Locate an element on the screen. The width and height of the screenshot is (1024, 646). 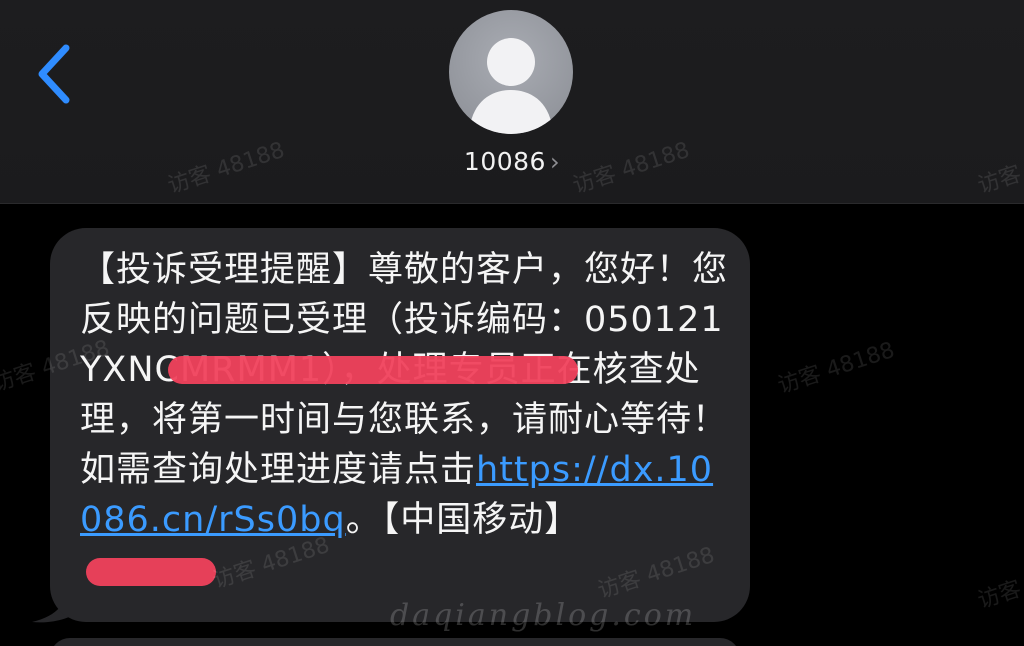
contact-name-button: 10086 › is located at coordinates (512, 161).